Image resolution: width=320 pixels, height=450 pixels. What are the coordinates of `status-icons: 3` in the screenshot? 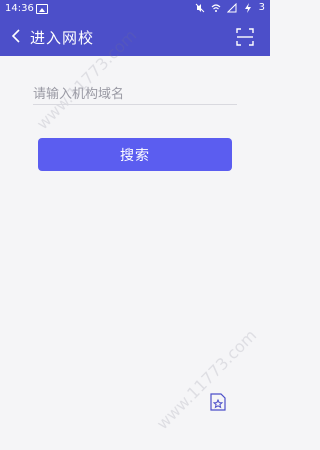 It's located at (230, 7).